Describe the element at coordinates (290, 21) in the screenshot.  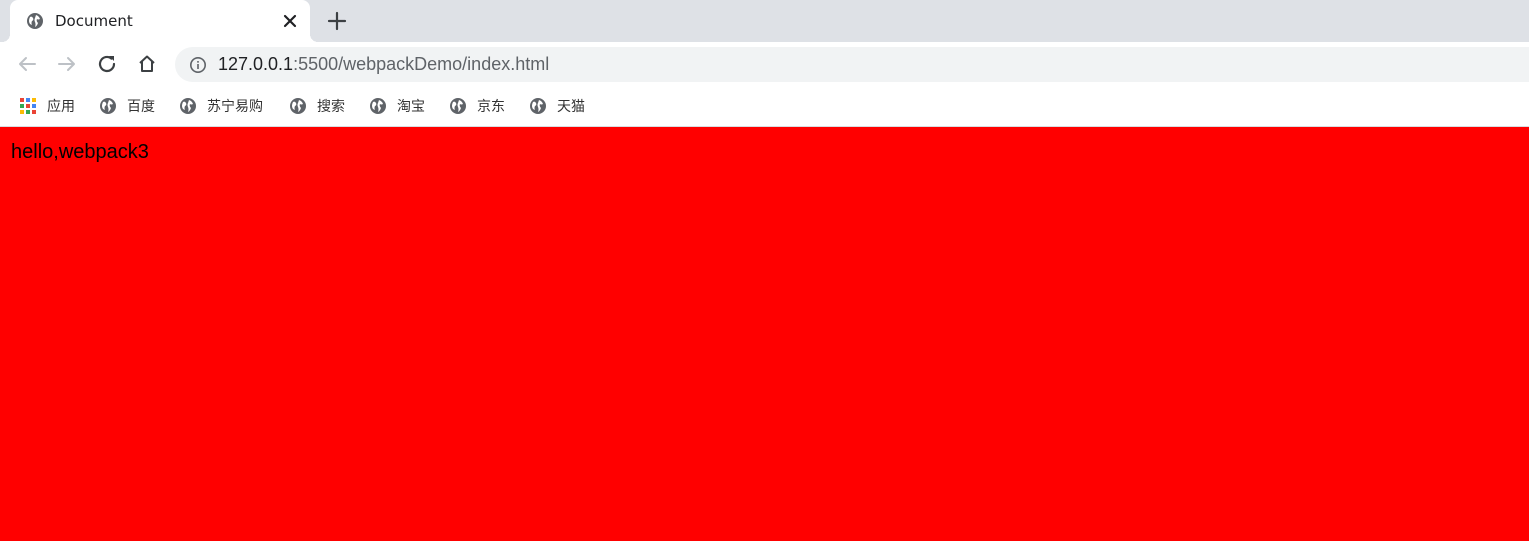
I see `close-icon` at that location.